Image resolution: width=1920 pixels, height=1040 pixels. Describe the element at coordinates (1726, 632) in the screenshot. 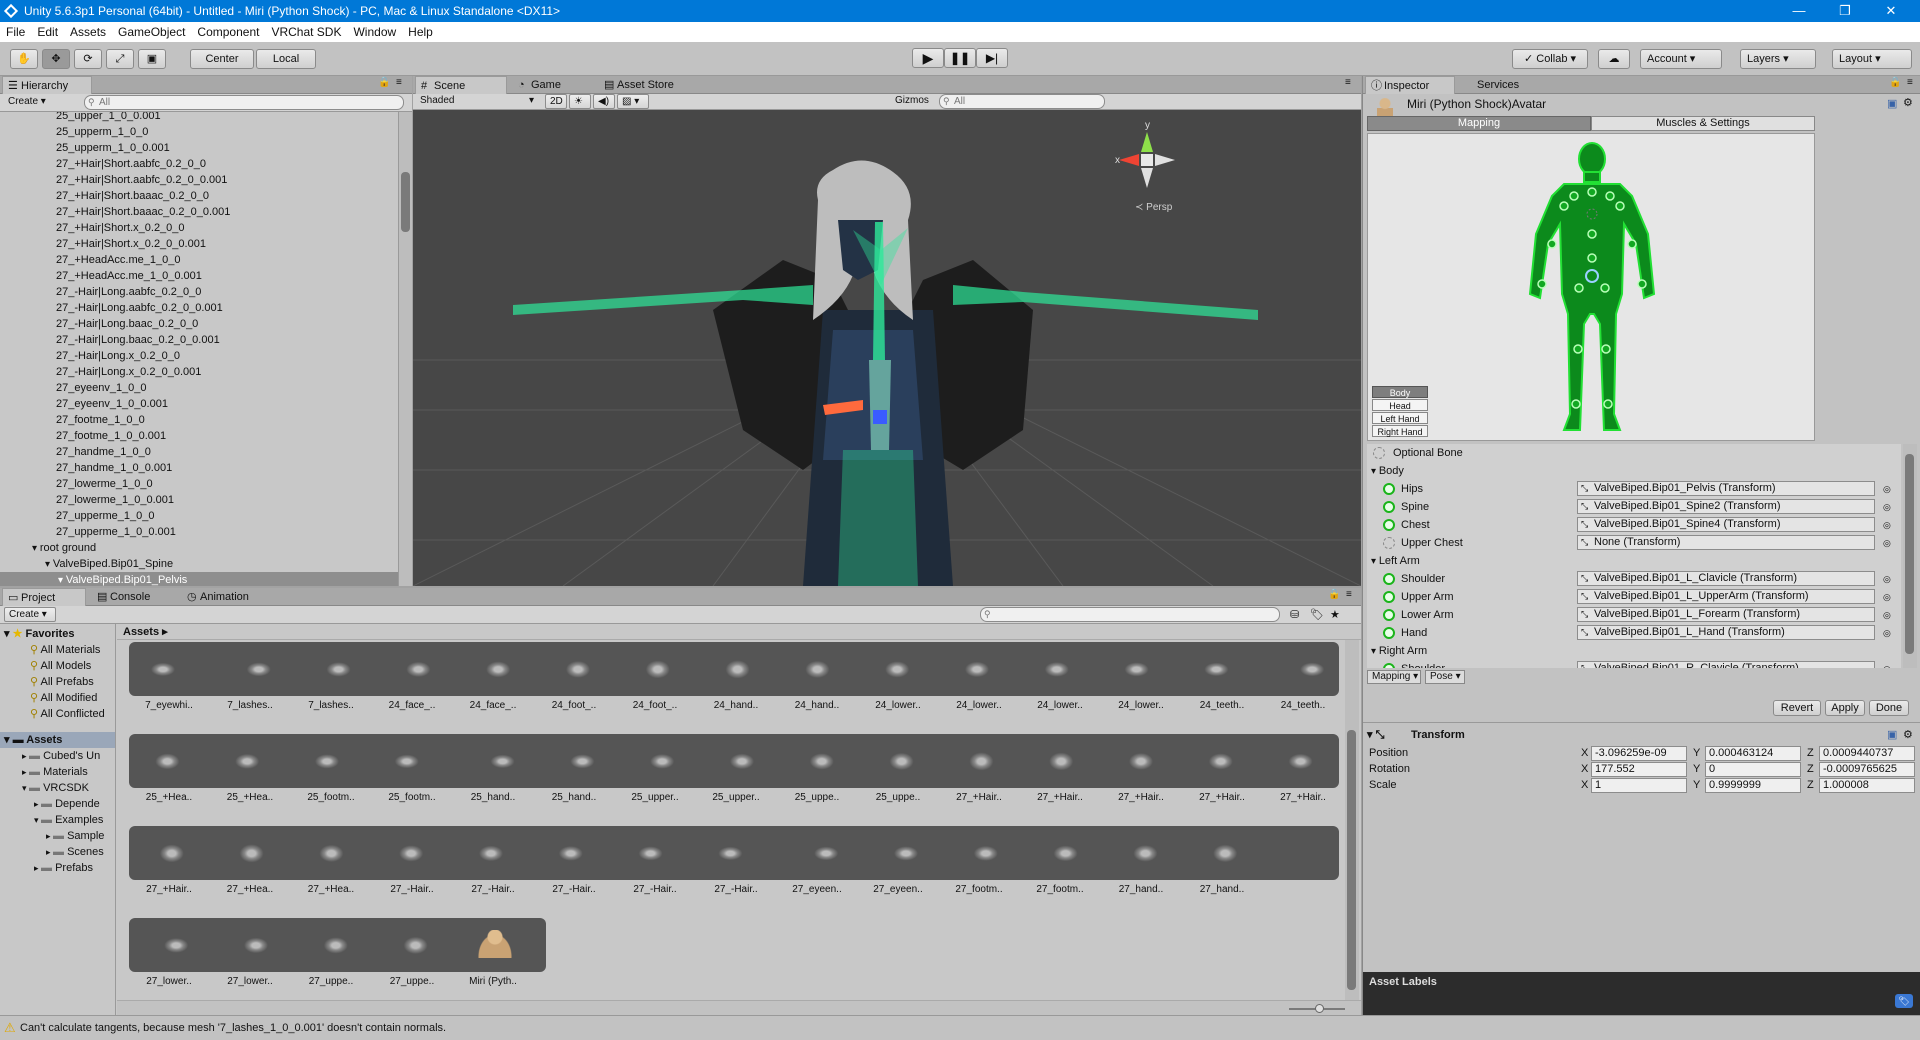

I see `bone-transform-field: ⤡ ValveBiped.Bip01_L_Hand (Transform)` at that location.